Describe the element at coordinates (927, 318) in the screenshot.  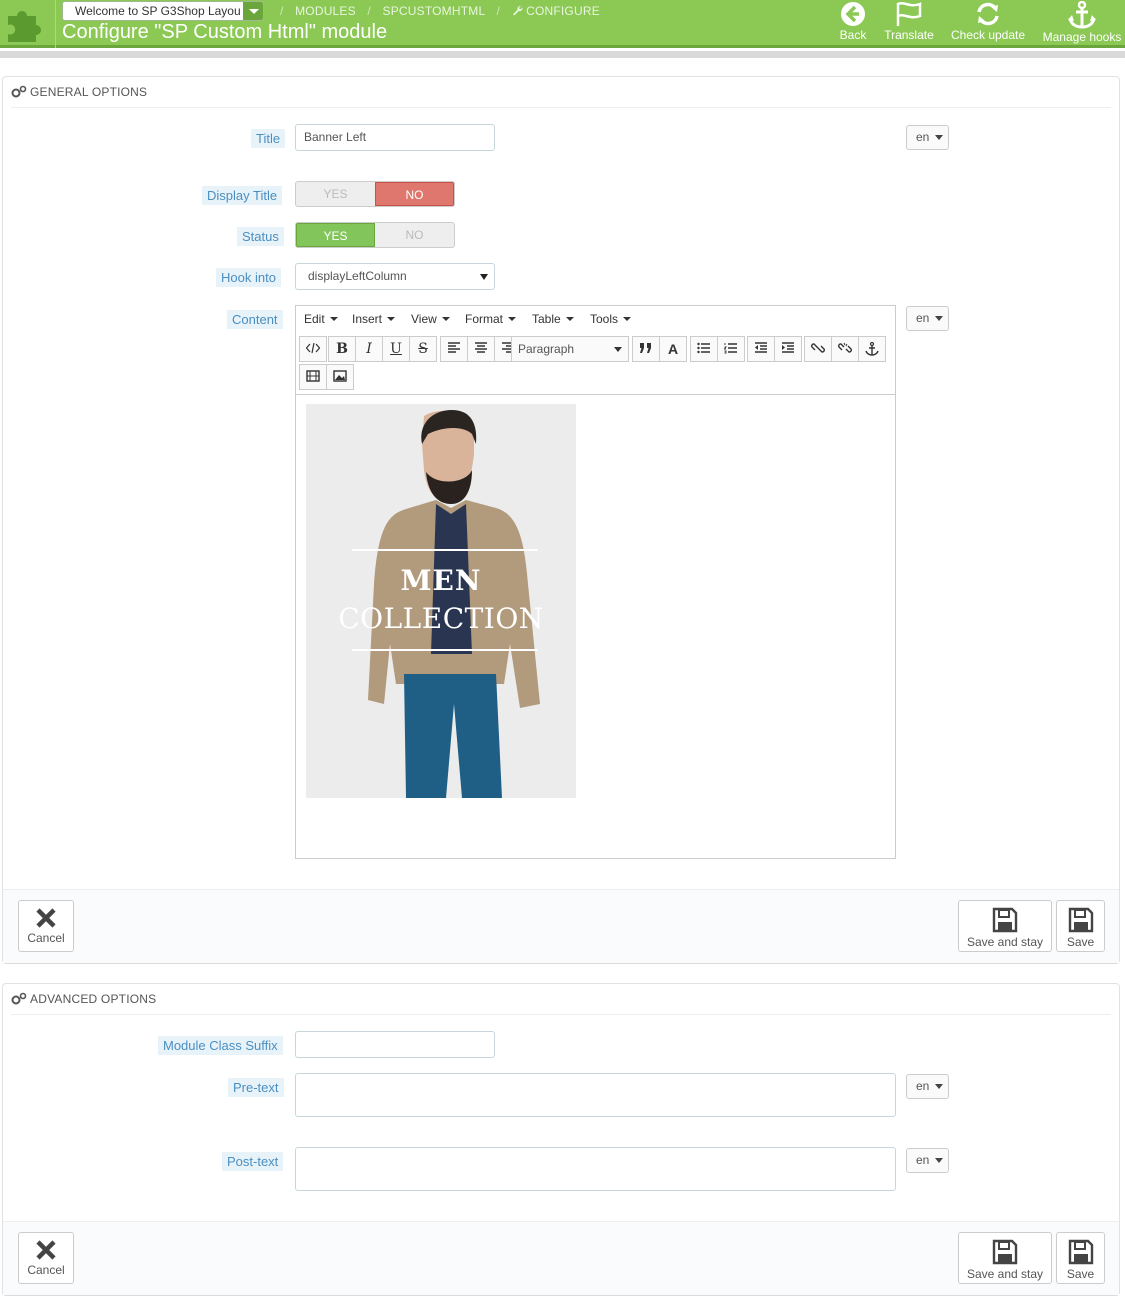
I see `content-lang-button: en` at that location.